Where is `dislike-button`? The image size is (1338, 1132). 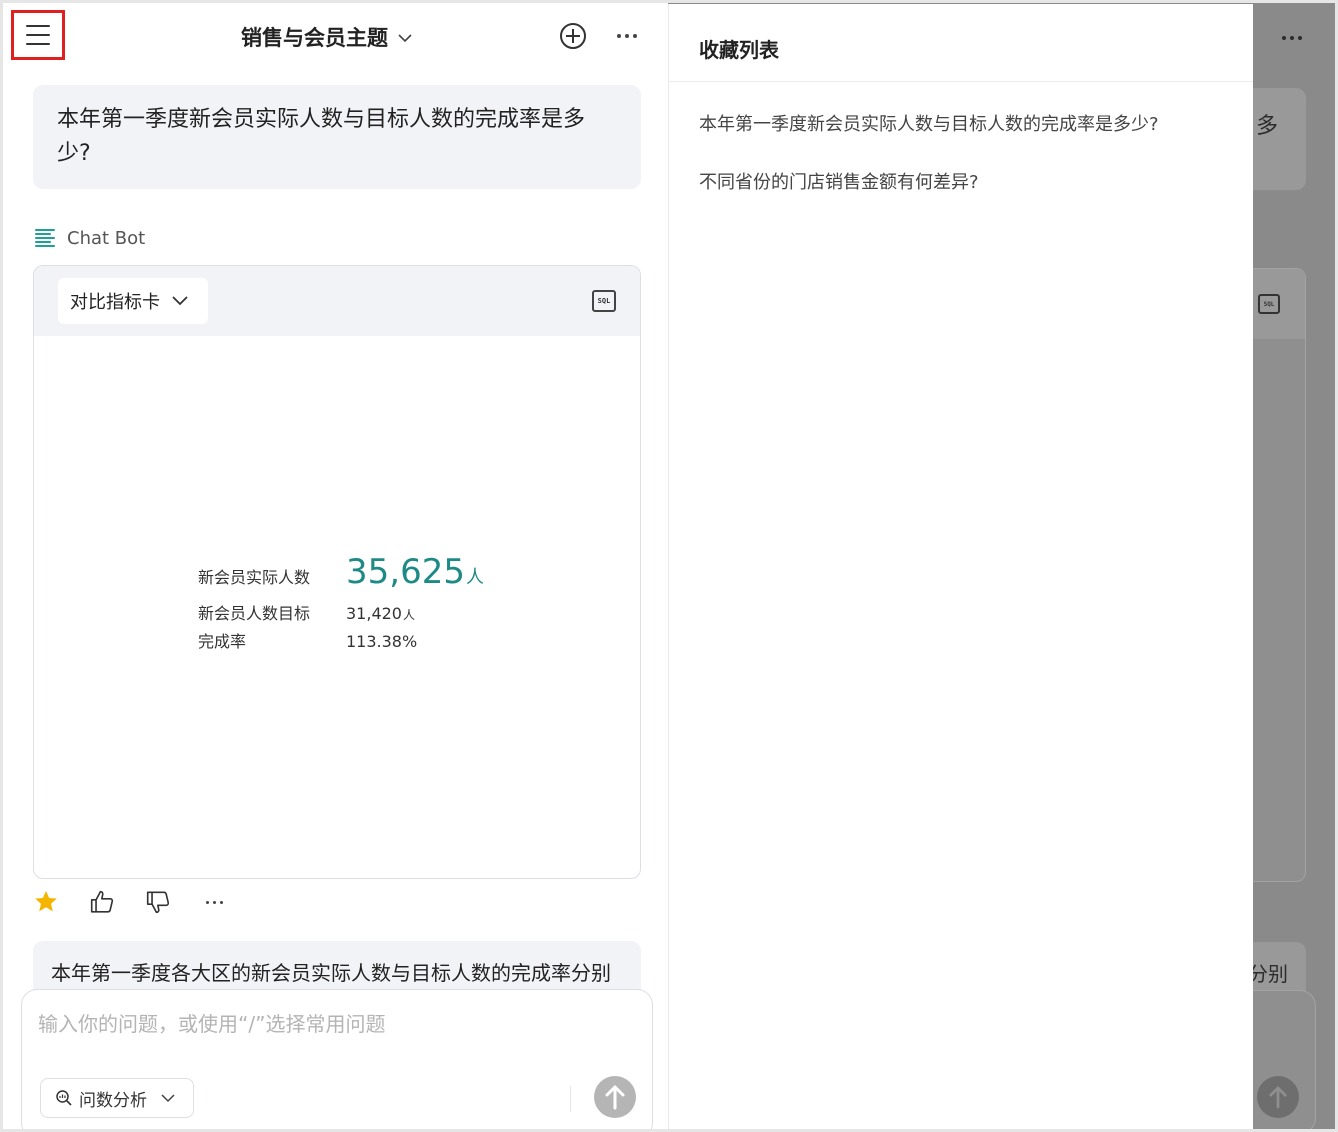 dislike-button is located at coordinates (158, 902).